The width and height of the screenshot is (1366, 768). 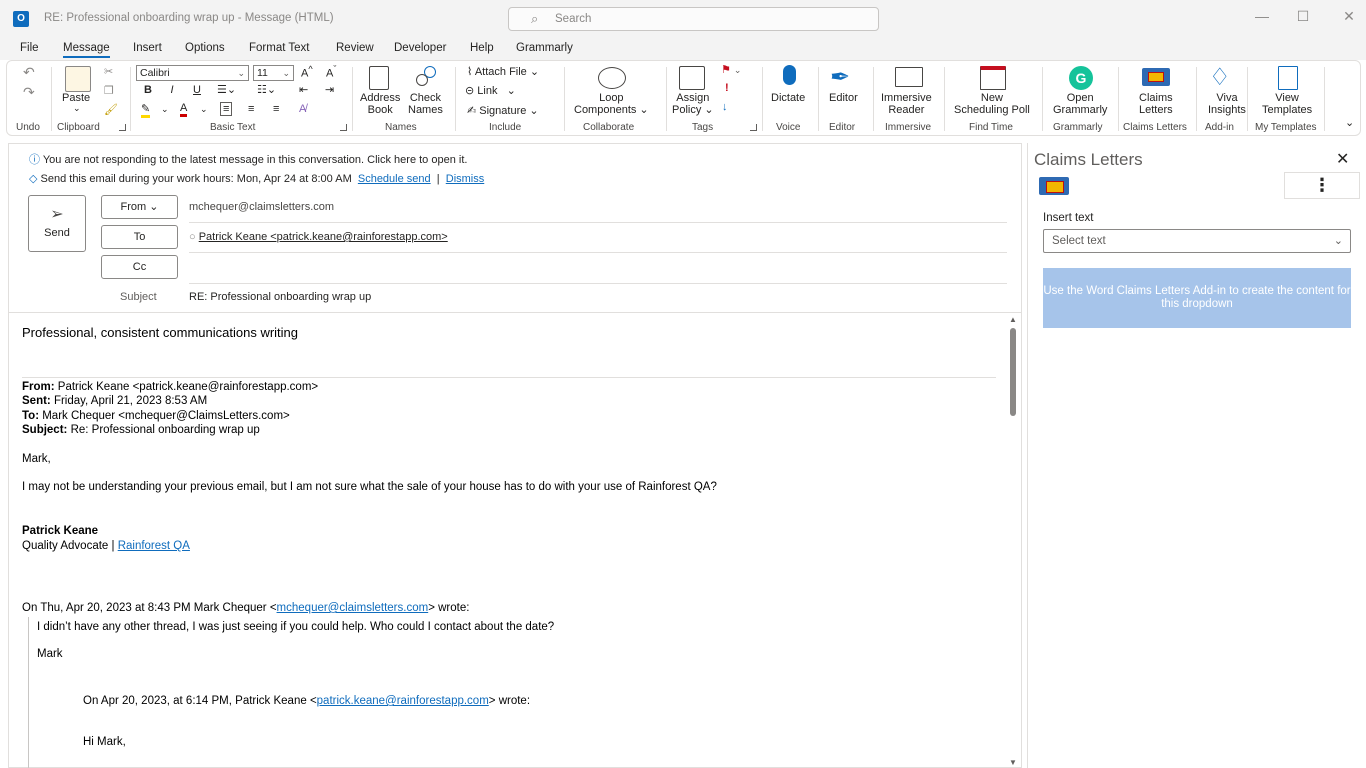 I want to click on claims-letters-icon, so click(x=1156, y=77).